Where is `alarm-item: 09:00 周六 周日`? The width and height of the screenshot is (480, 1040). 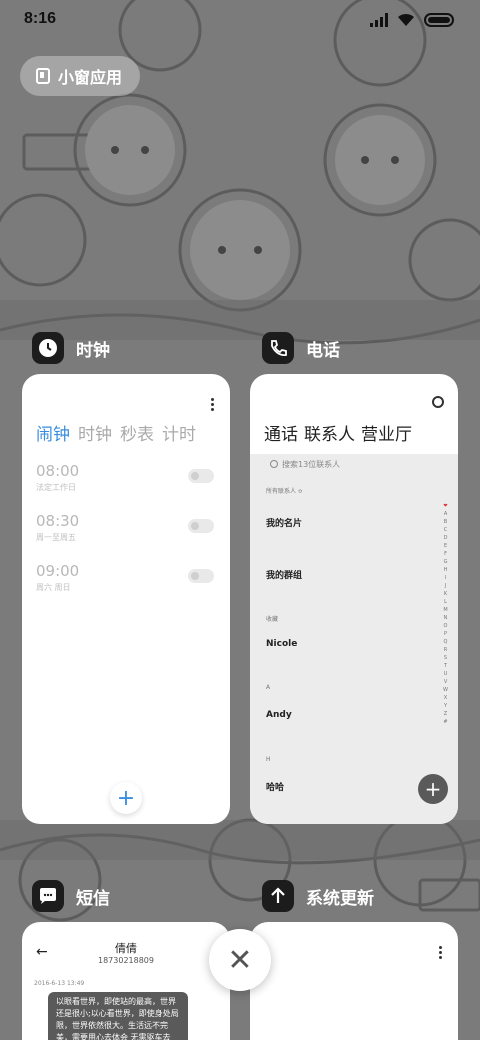 alarm-item: 09:00 周六 周日 is located at coordinates (57, 577).